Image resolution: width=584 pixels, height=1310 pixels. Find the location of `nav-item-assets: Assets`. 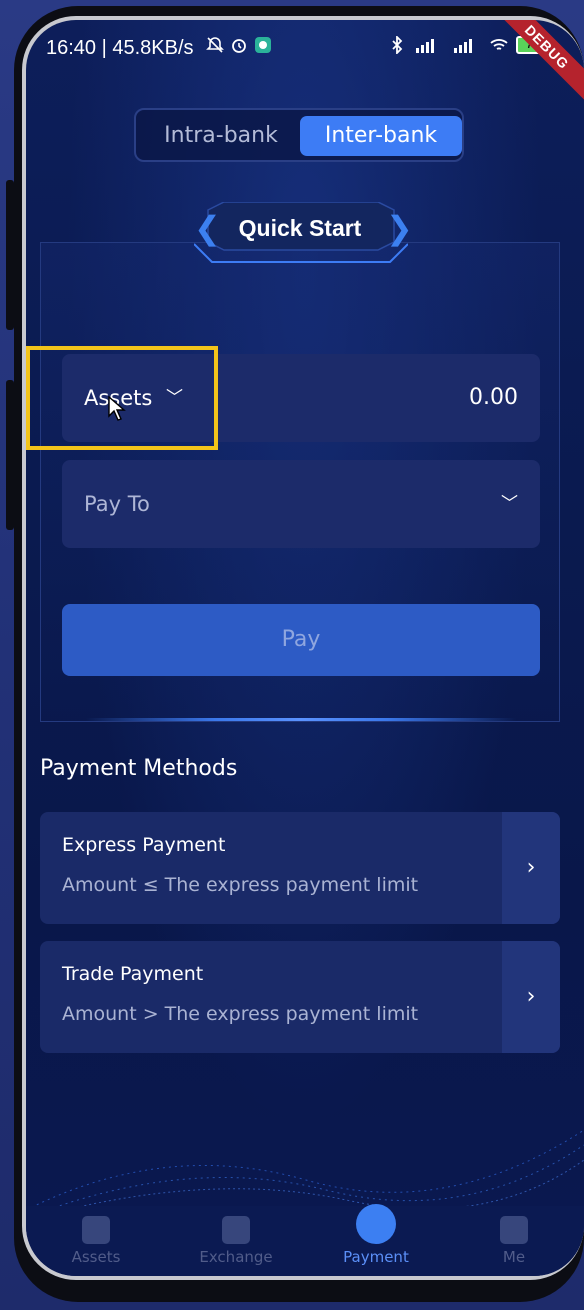

nav-item-assets: Assets is located at coordinates (96, 1241).